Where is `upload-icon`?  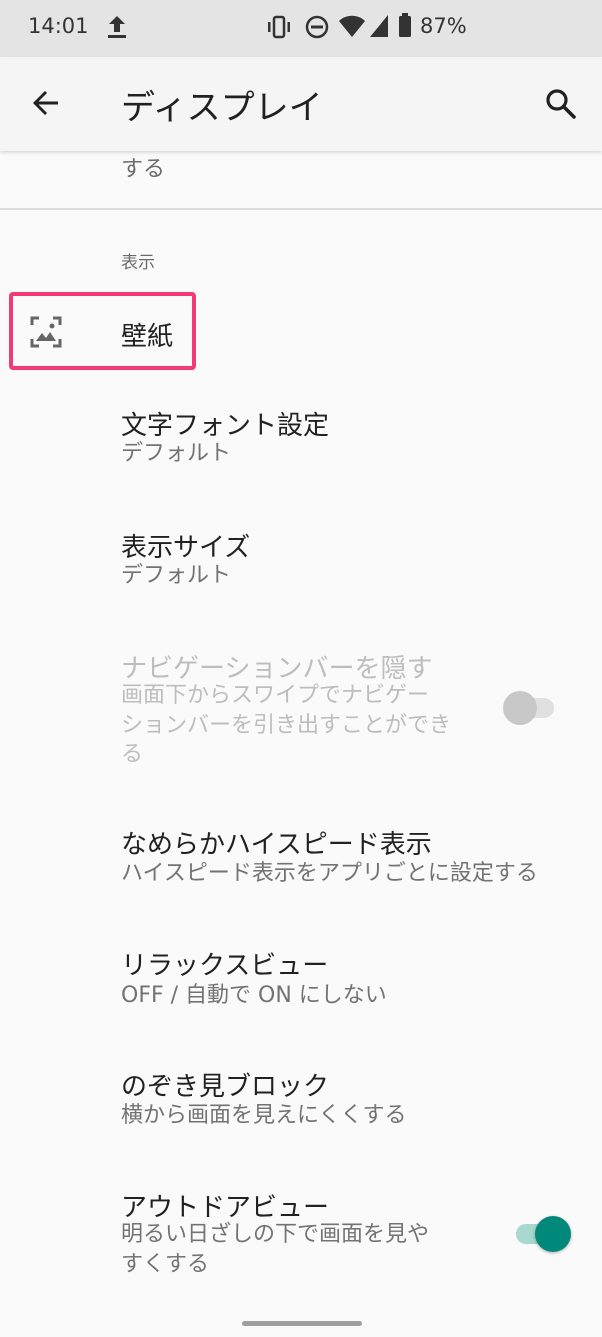
upload-icon is located at coordinates (117, 29).